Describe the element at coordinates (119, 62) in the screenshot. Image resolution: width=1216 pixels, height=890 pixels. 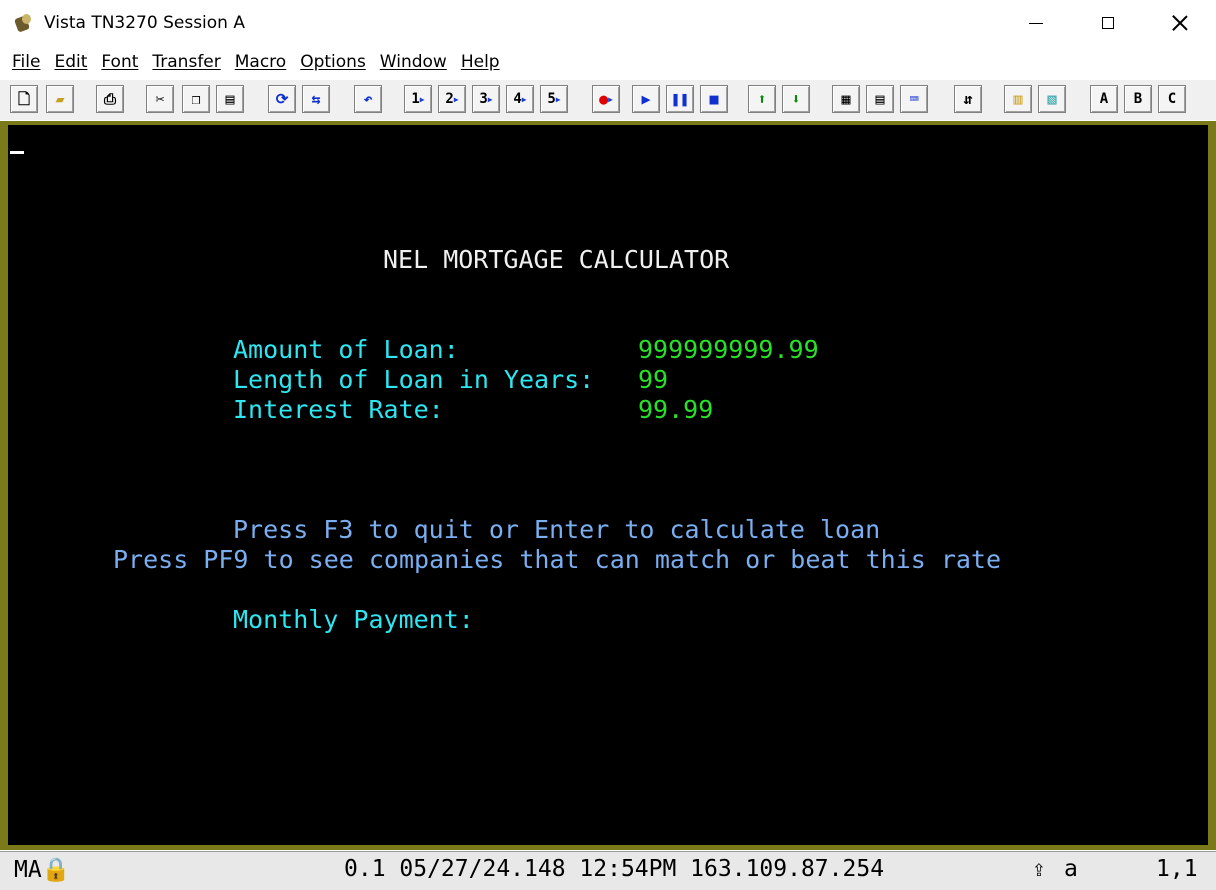
I see `menu-font: Font` at that location.